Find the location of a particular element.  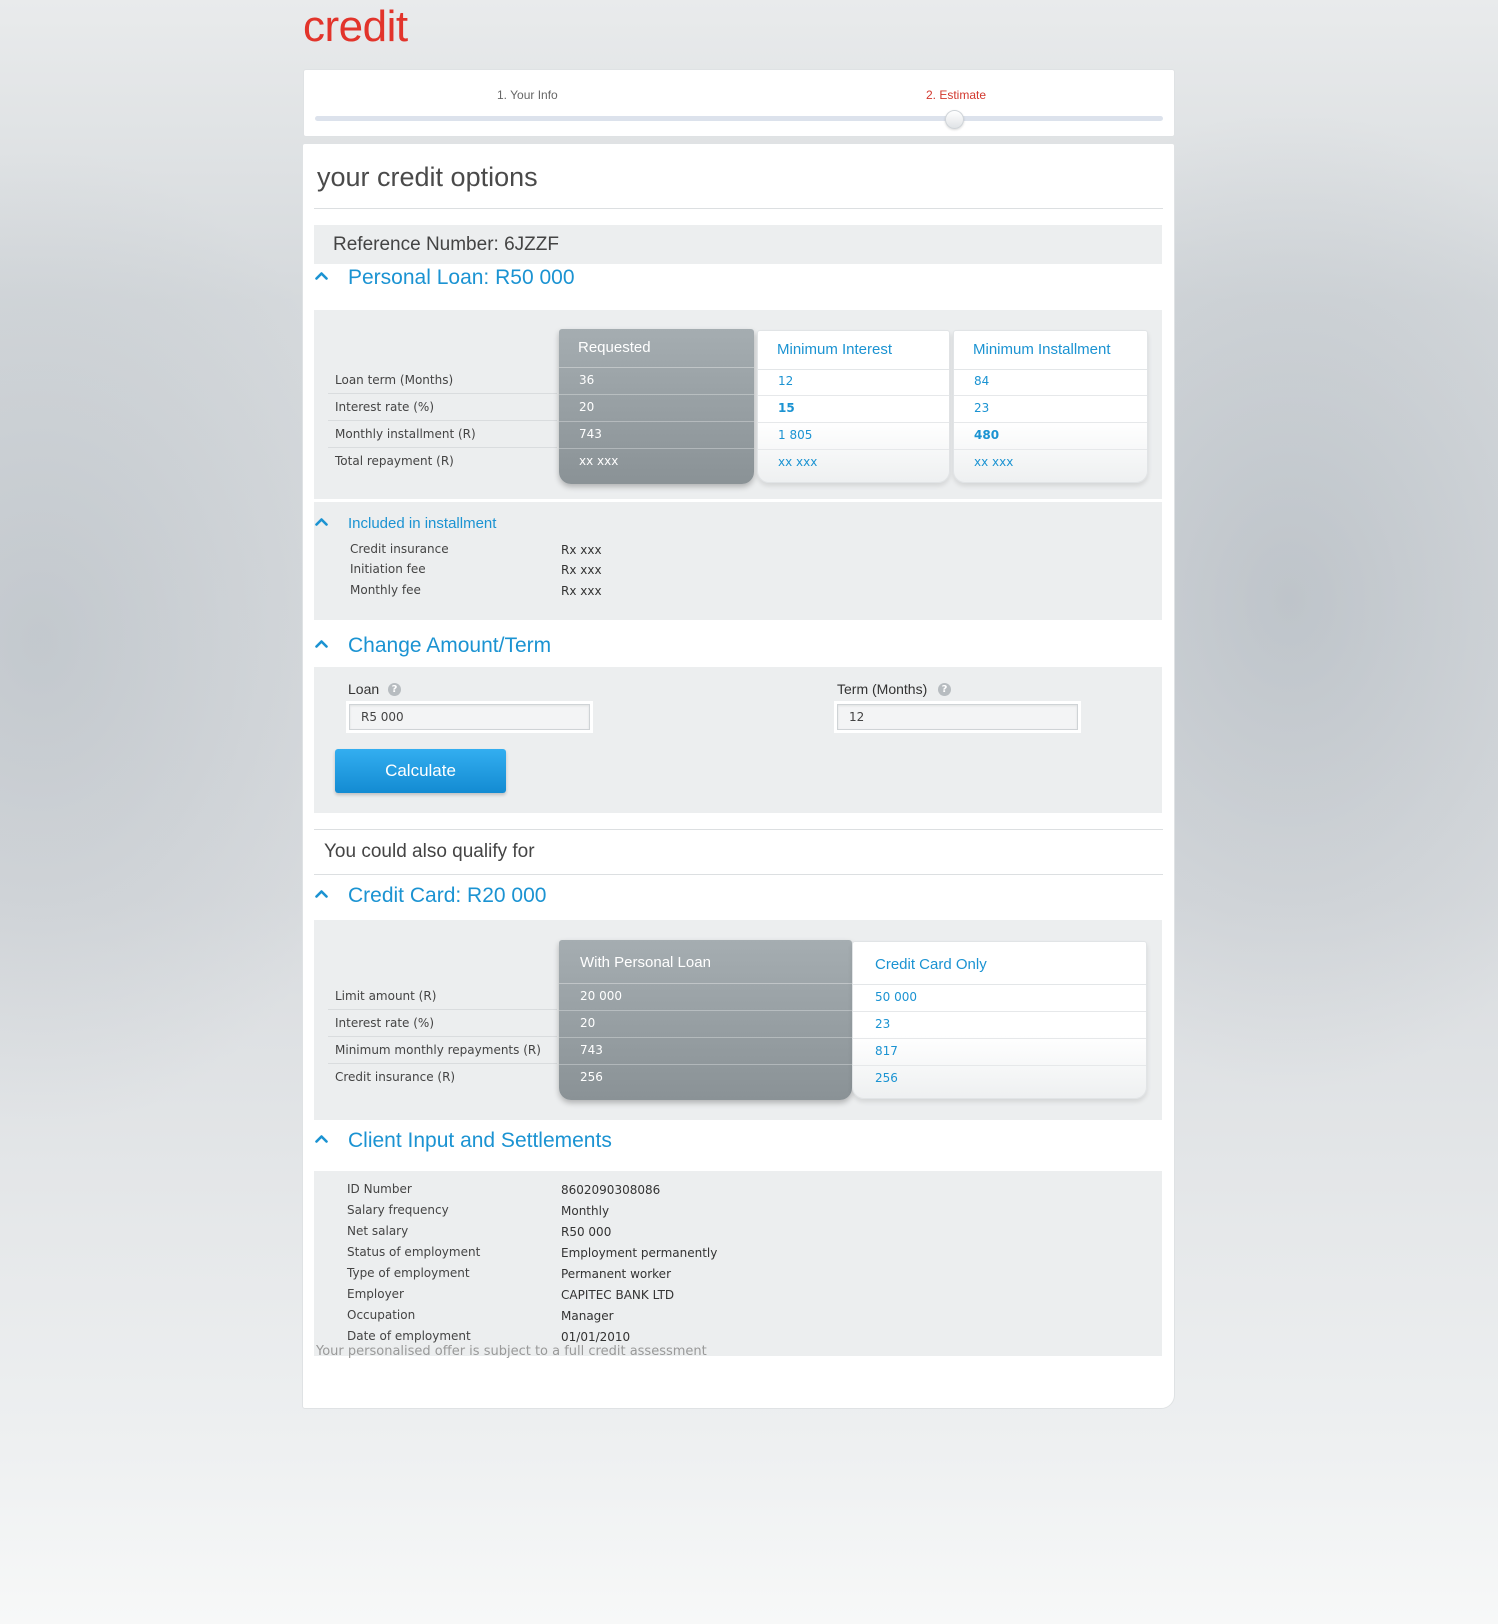

column-minimum-installment: Minimum Installment 84 23 480 xx xxx is located at coordinates (1050, 406).